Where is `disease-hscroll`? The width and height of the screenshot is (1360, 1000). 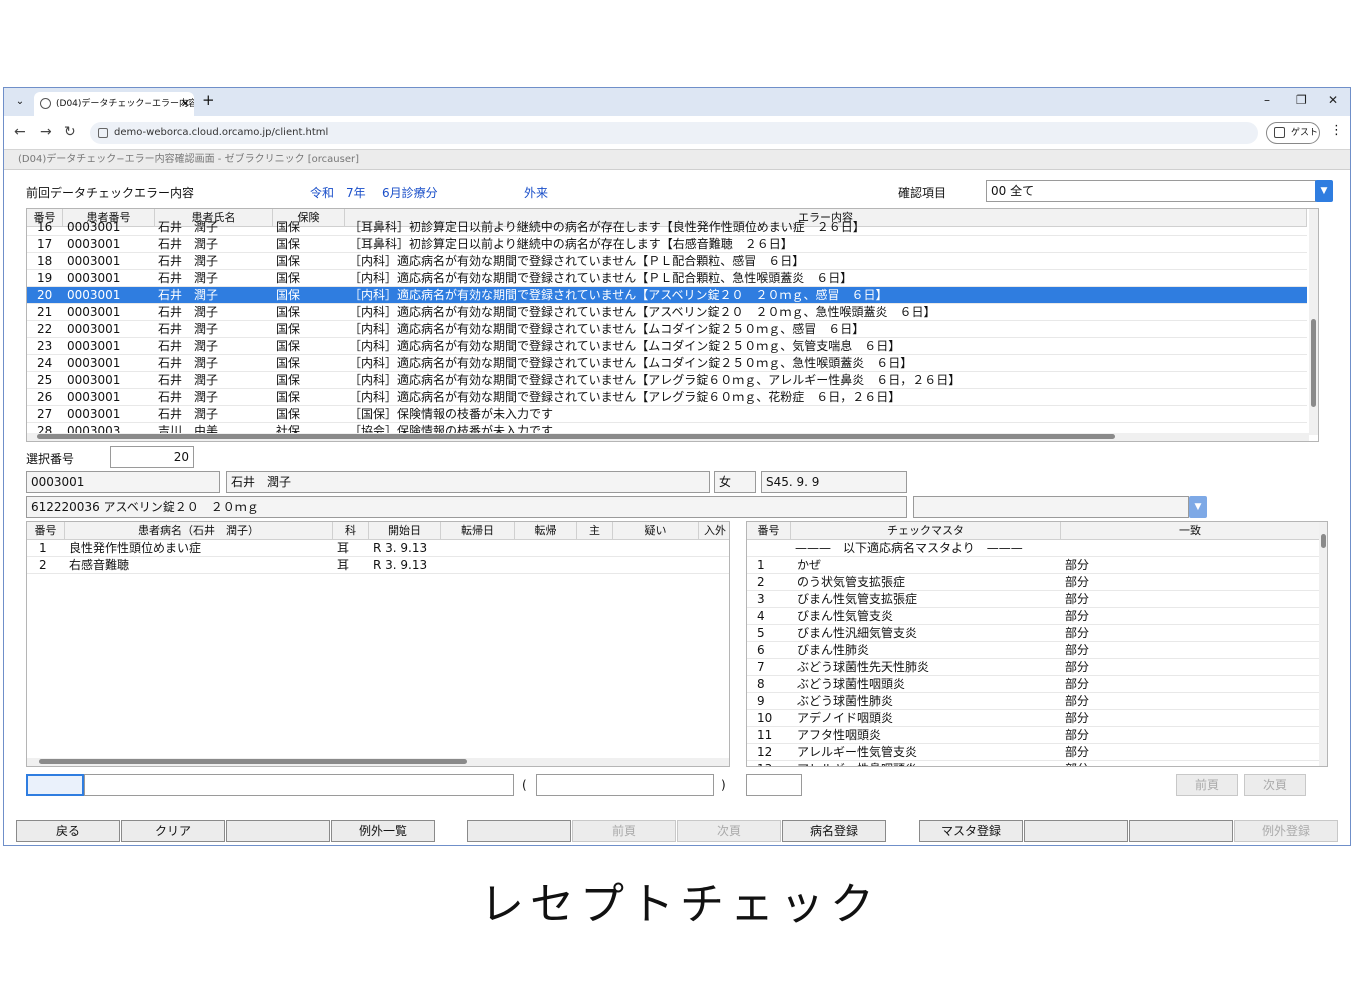 disease-hscroll is located at coordinates (378, 762).